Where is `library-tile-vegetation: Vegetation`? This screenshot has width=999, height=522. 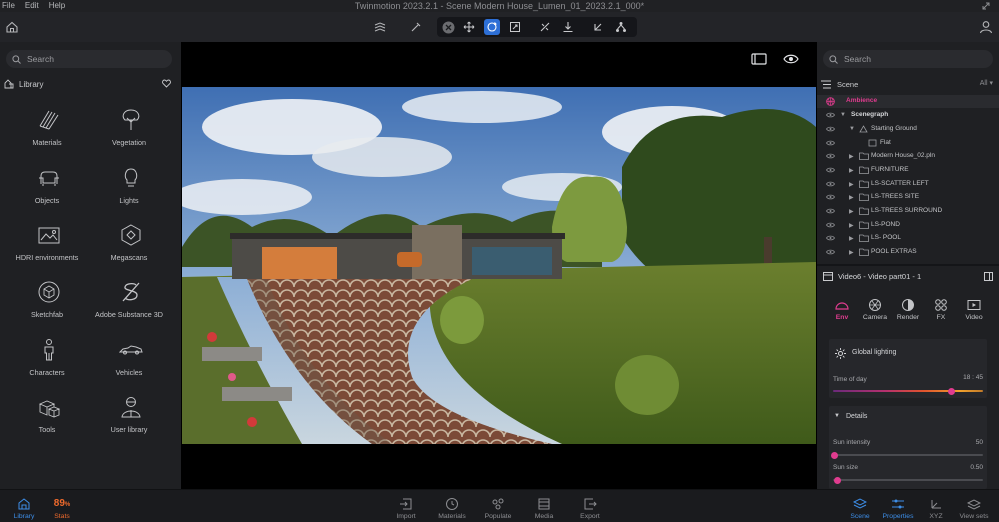 library-tile-vegetation: Vegetation is located at coordinates (129, 133).